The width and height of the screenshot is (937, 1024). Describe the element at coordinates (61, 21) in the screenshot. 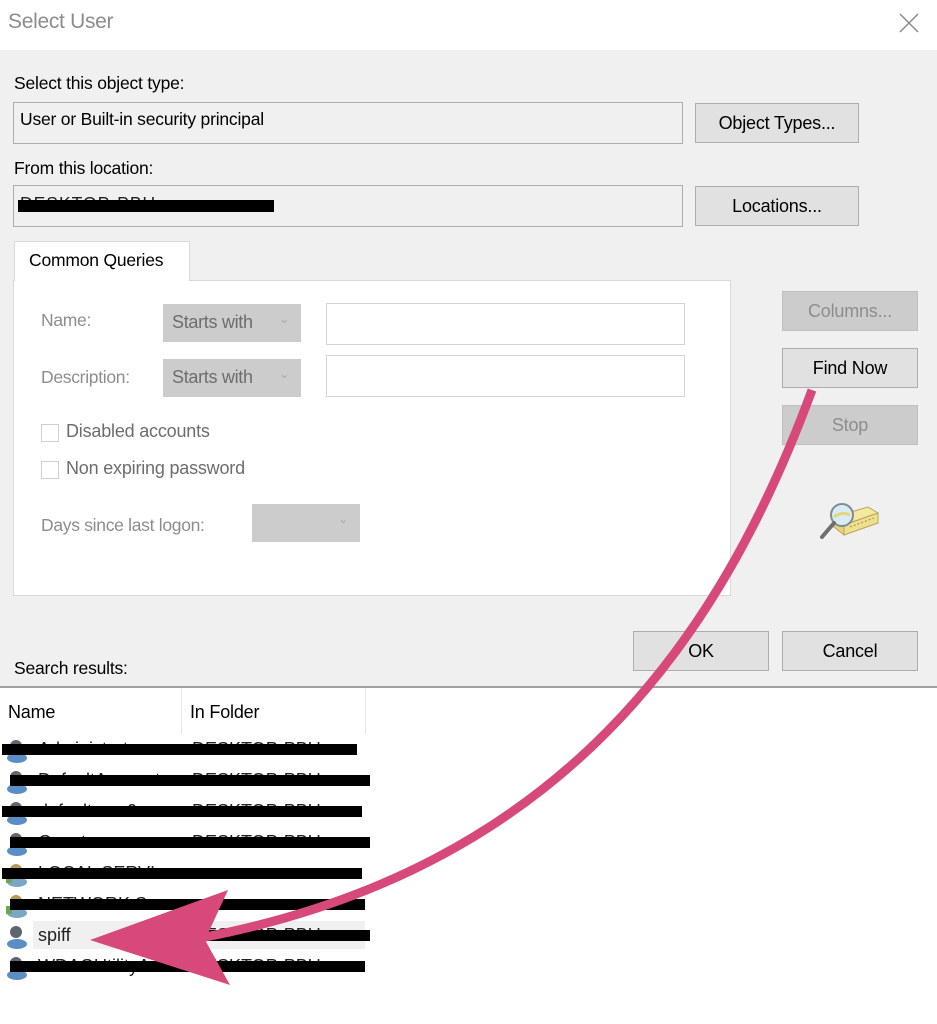

I see `window-title: Select User` at that location.